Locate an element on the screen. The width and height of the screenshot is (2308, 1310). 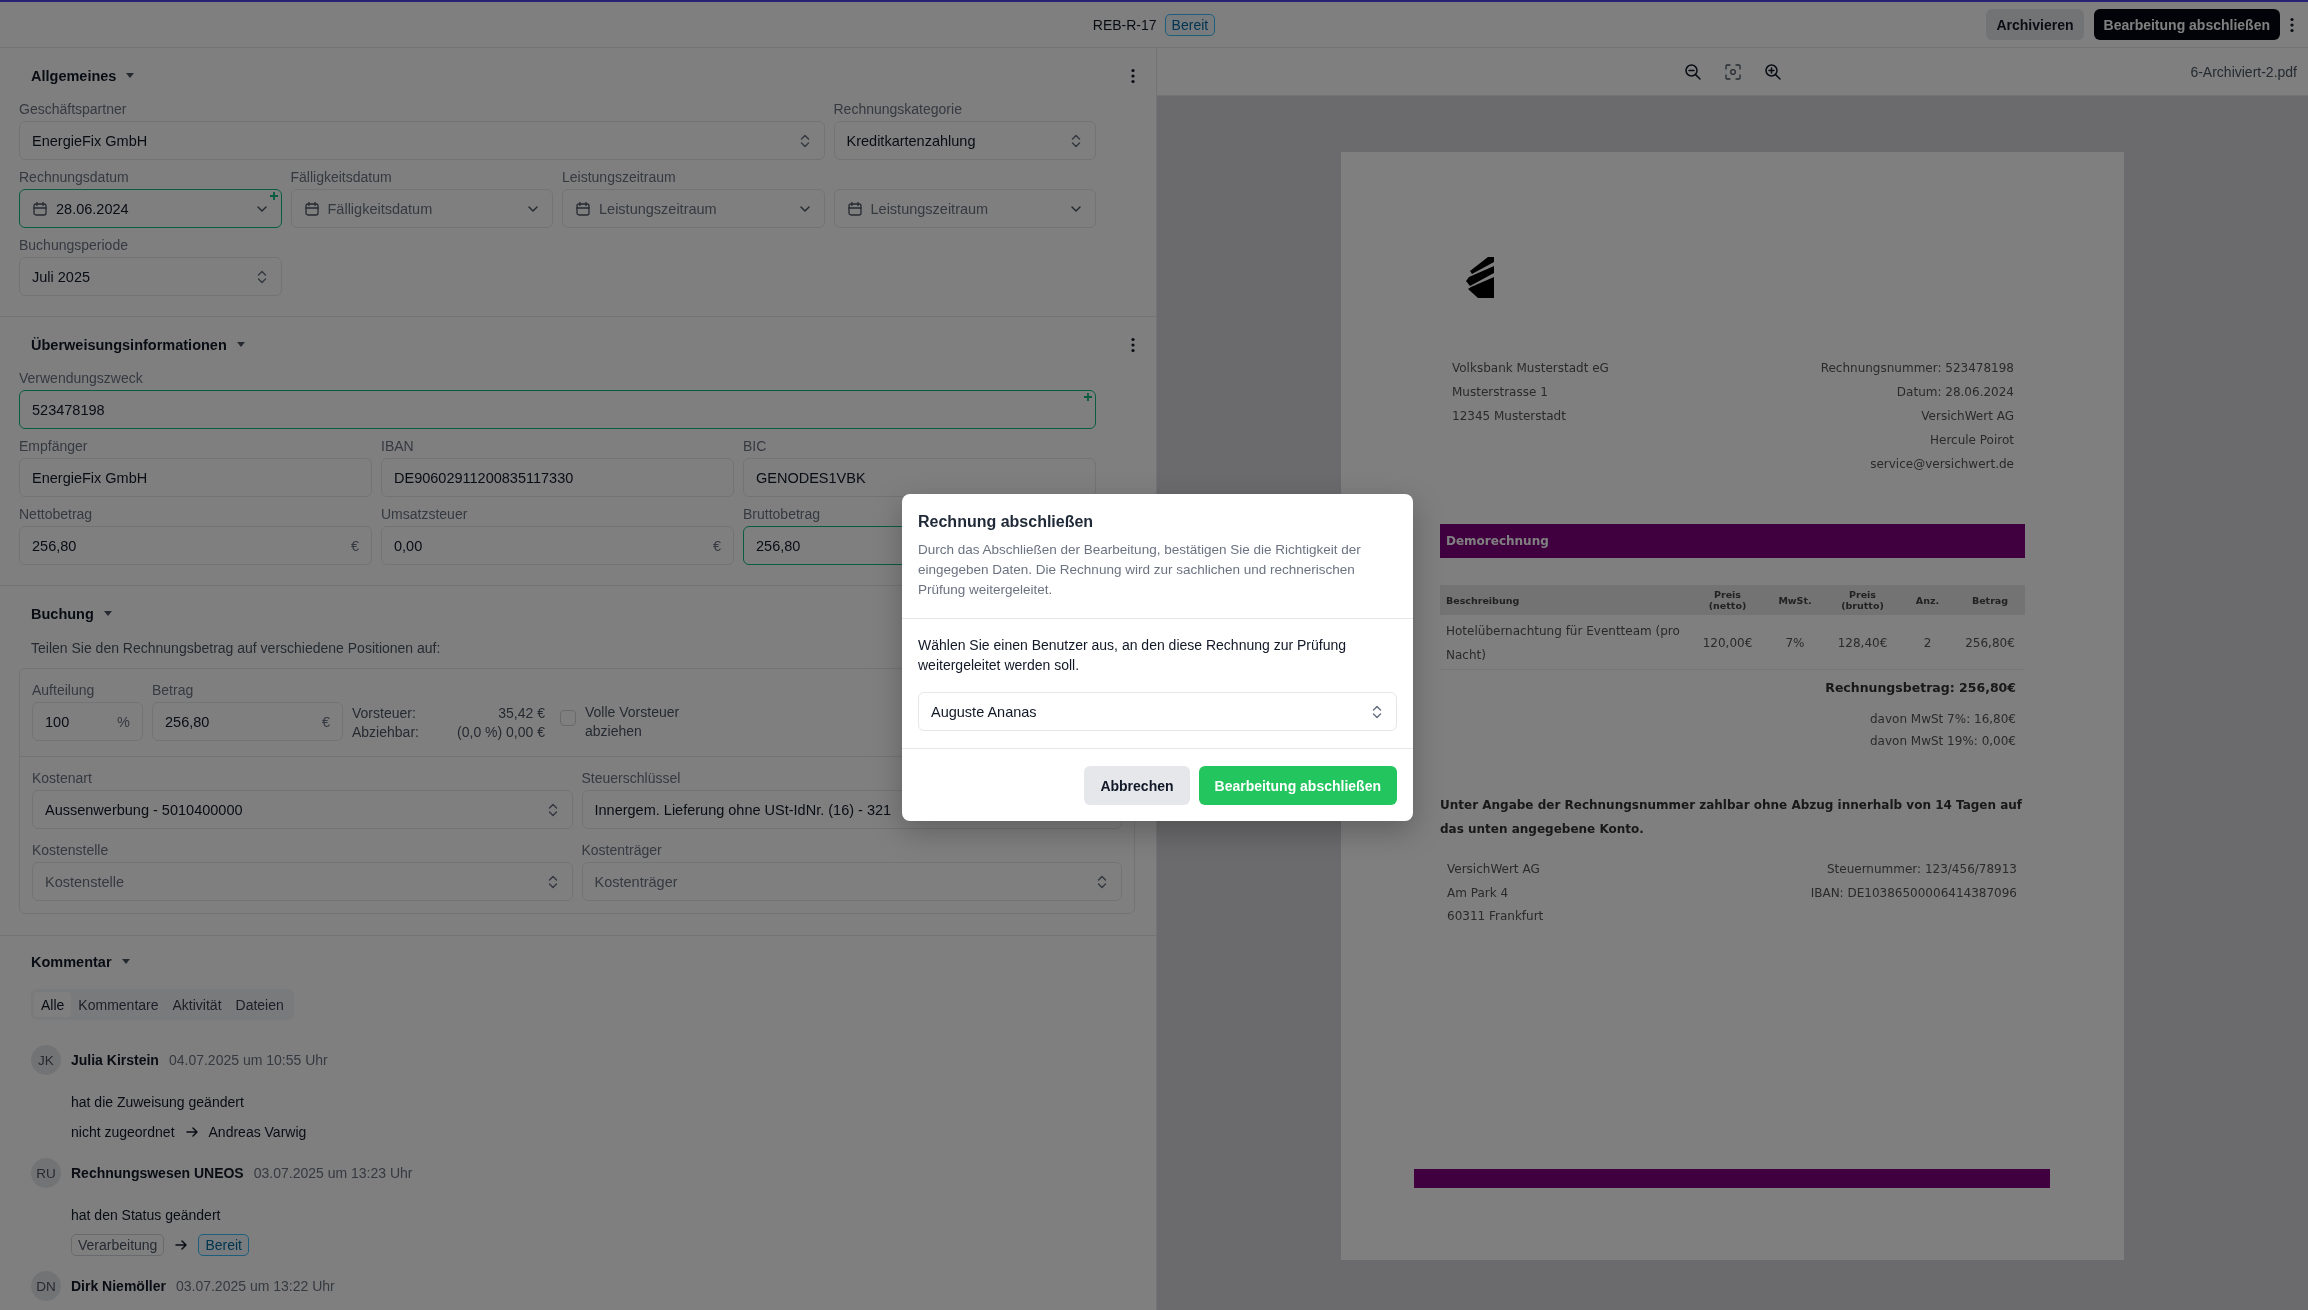
table-cell: 2 is located at coordinates (1927, 642).